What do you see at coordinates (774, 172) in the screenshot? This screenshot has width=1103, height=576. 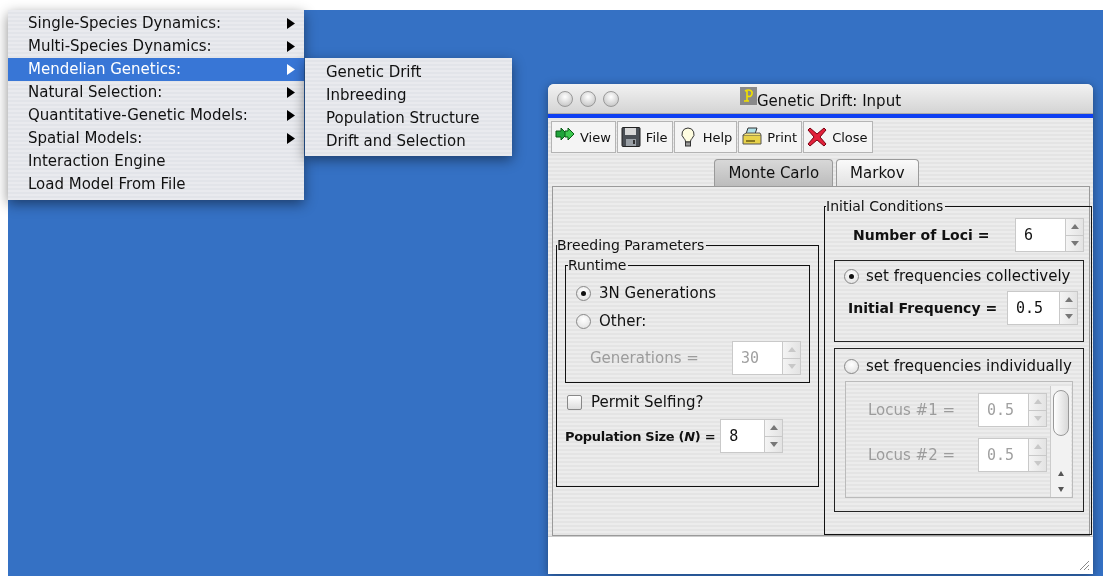 I see `tab: Monte Carlo` at bounding box center [774, 172].